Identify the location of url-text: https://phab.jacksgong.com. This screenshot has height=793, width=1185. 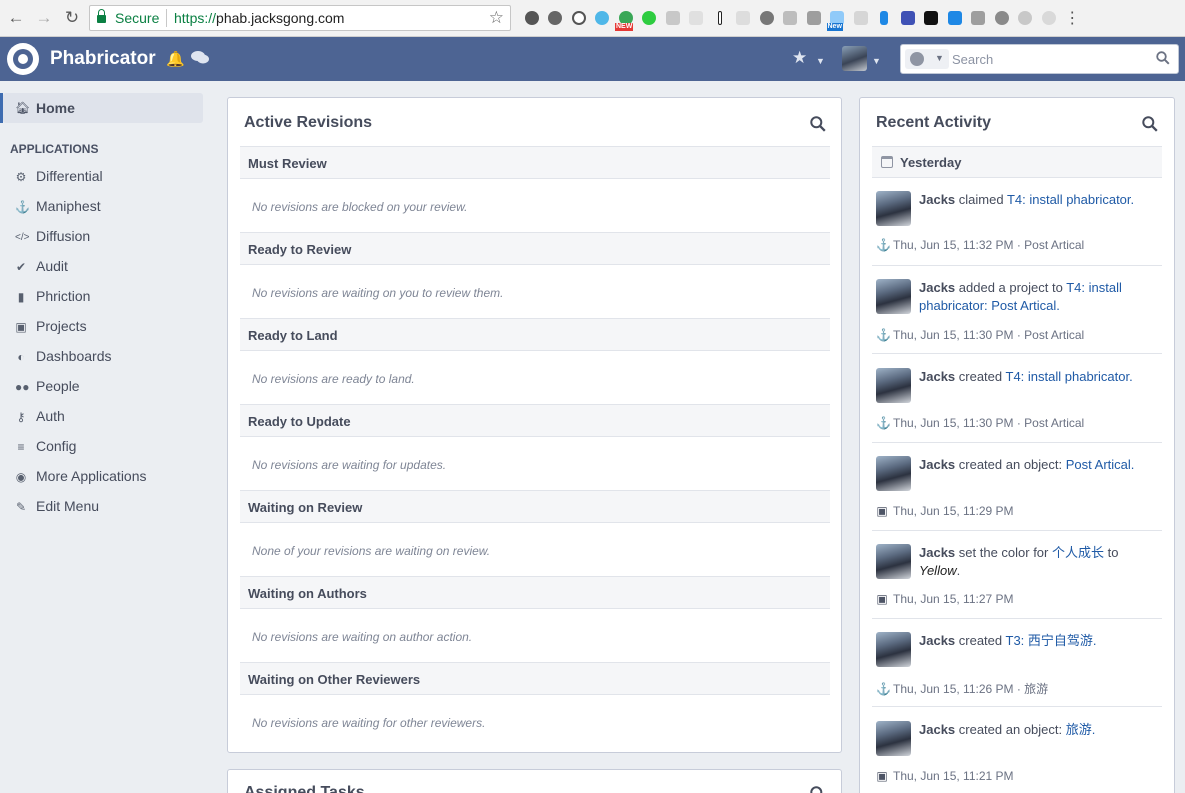
(259, 18).